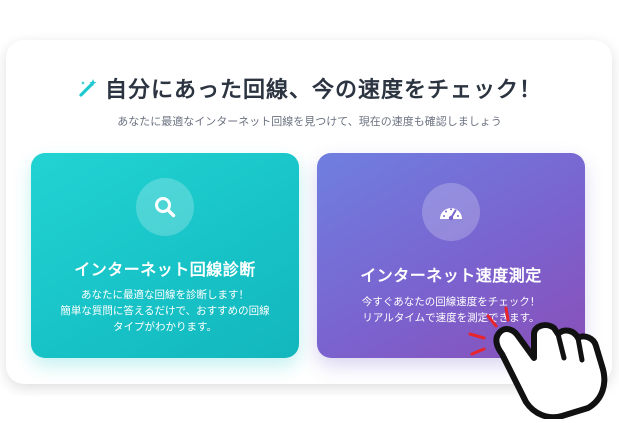 The height and width of the screenshot is (423, 619). I want to click on speedometer-icon-circle, so click(451, 212).